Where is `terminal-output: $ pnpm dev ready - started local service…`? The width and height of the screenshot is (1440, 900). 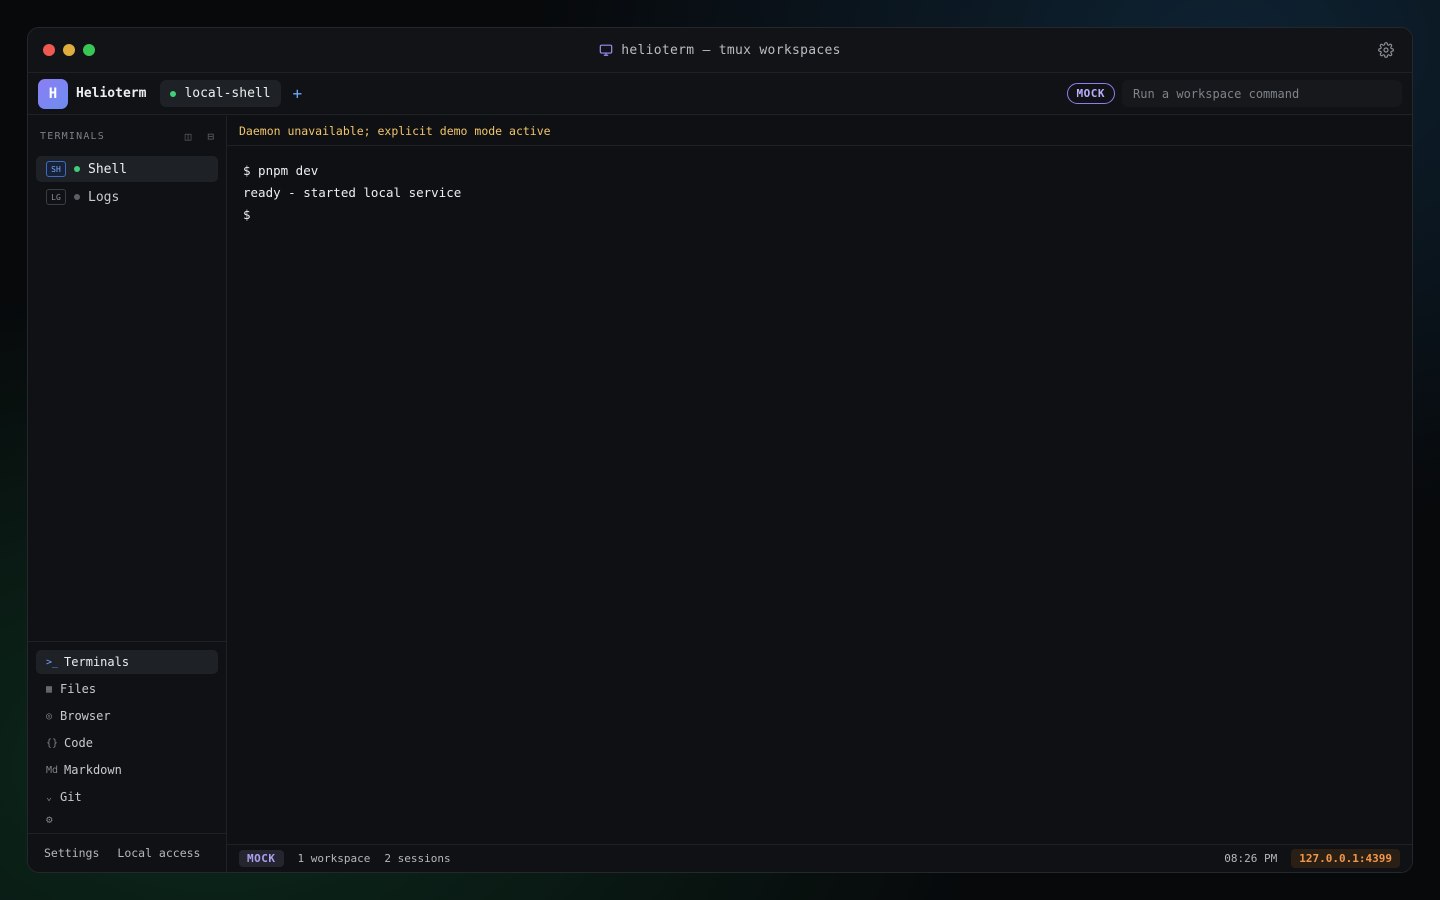
terminal-output: $ pnpm dev ready - started local service… is located at coordinates (819, 193).